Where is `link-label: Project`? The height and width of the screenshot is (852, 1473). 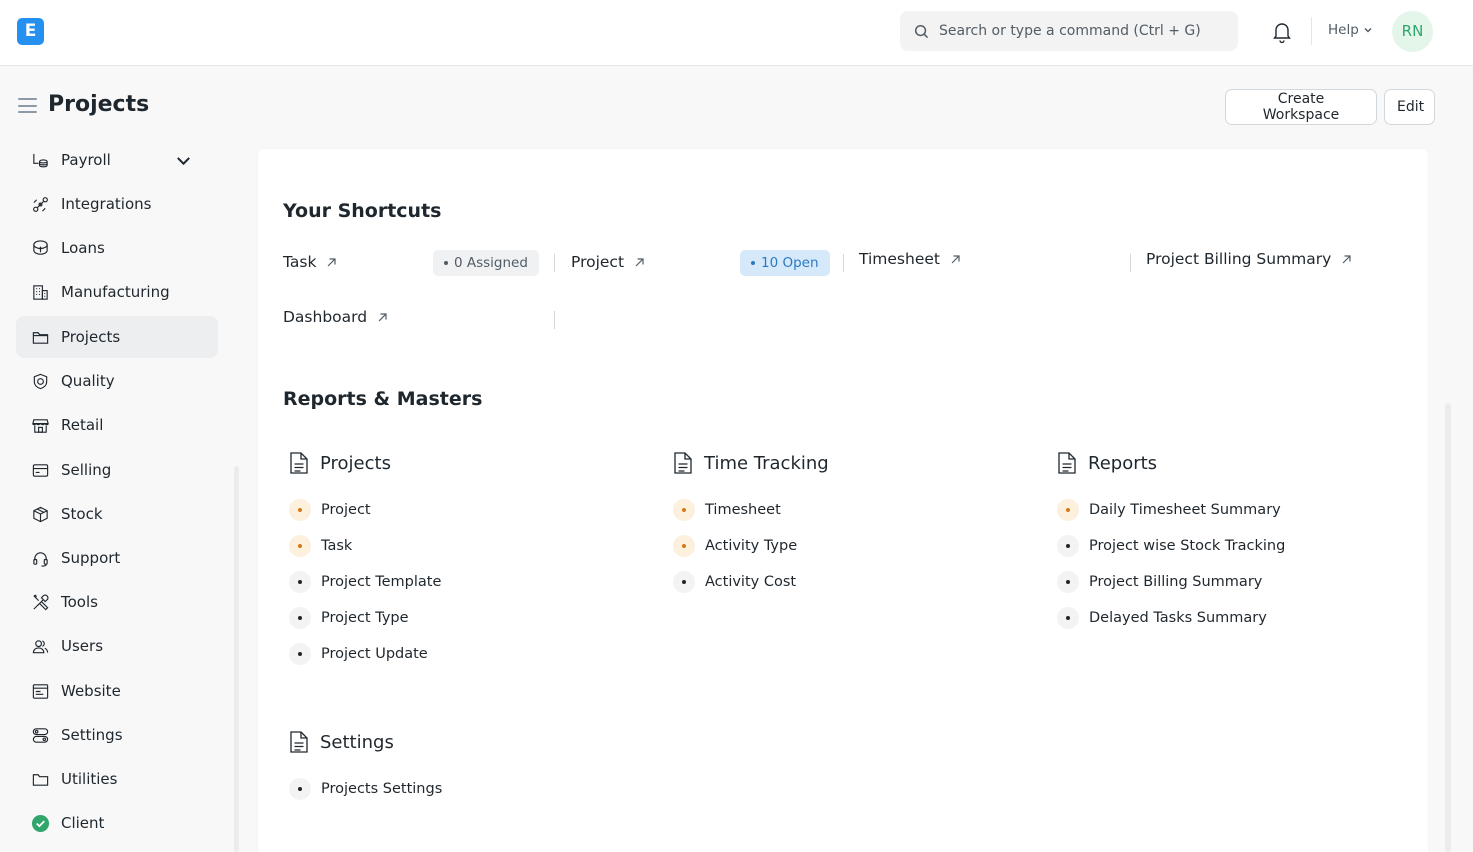 link-label: Project is located at coordinates (346, 510).